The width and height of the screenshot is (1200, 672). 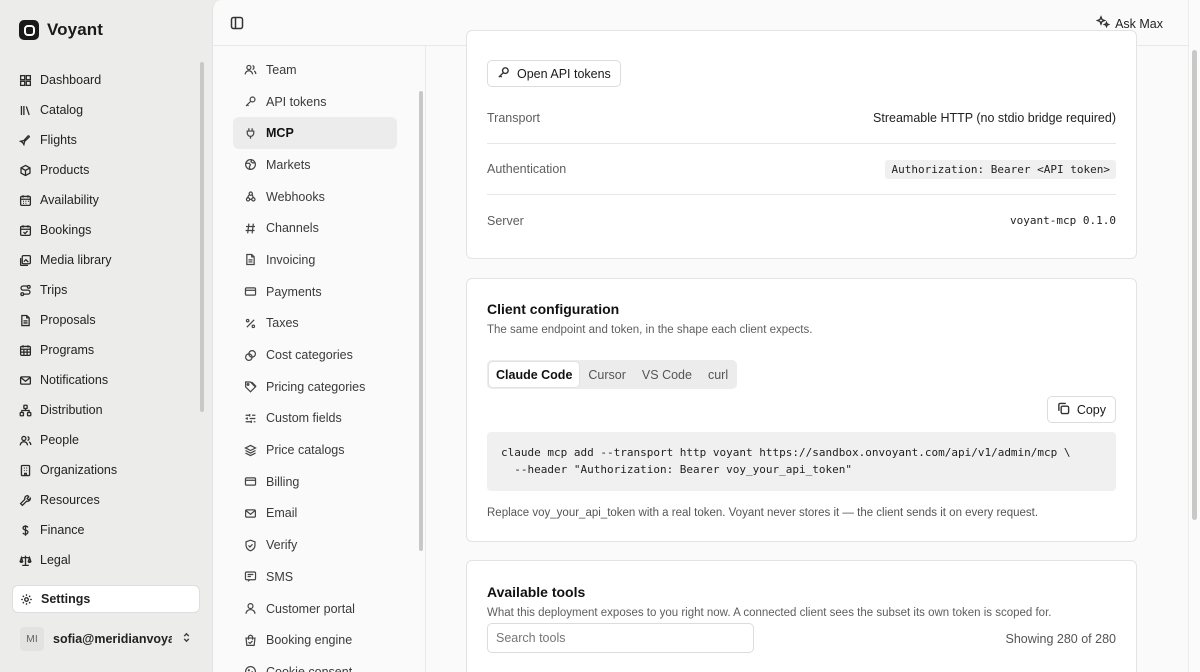 What do you see at coordinates (106, 599) in the screenshot?
I see `sidebar-item-settings: Settings` at bounding box center [106, 599].